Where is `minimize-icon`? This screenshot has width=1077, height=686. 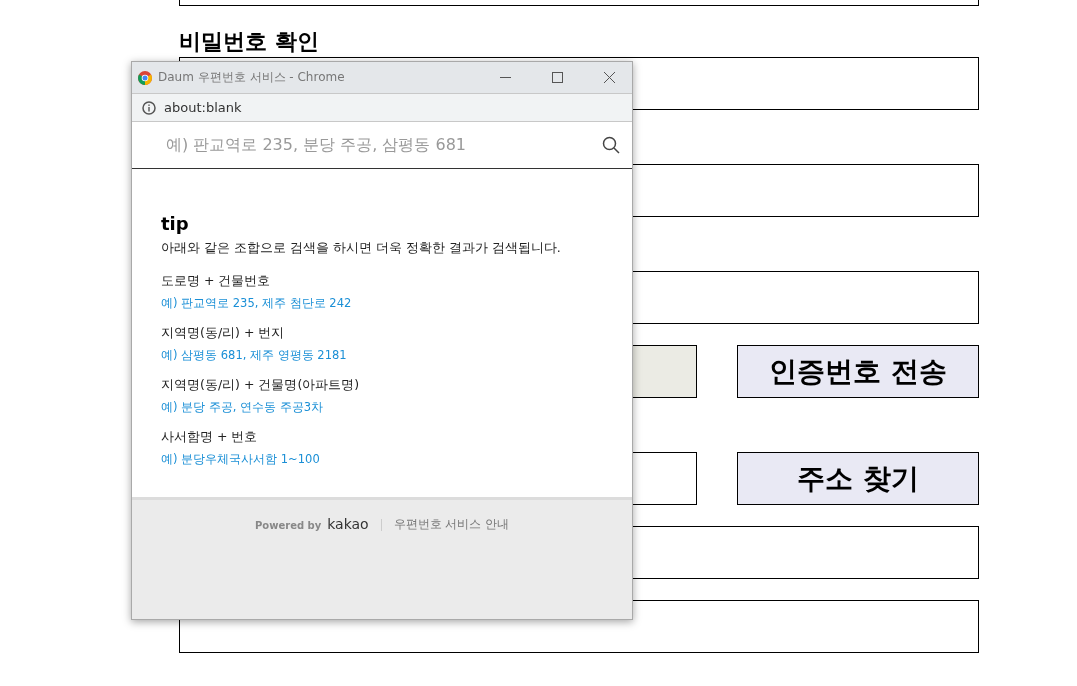
minimize-icon is located at coordinates (505, 77).